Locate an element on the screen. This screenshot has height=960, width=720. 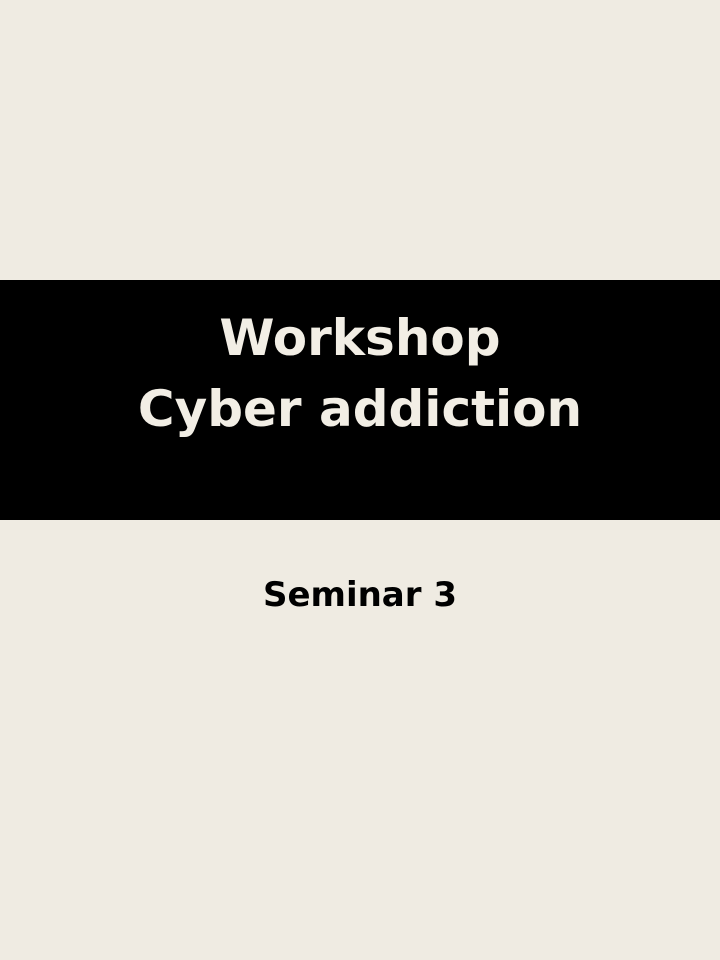
title-line-workshop: Workshop is located at coordinates (360, 338).